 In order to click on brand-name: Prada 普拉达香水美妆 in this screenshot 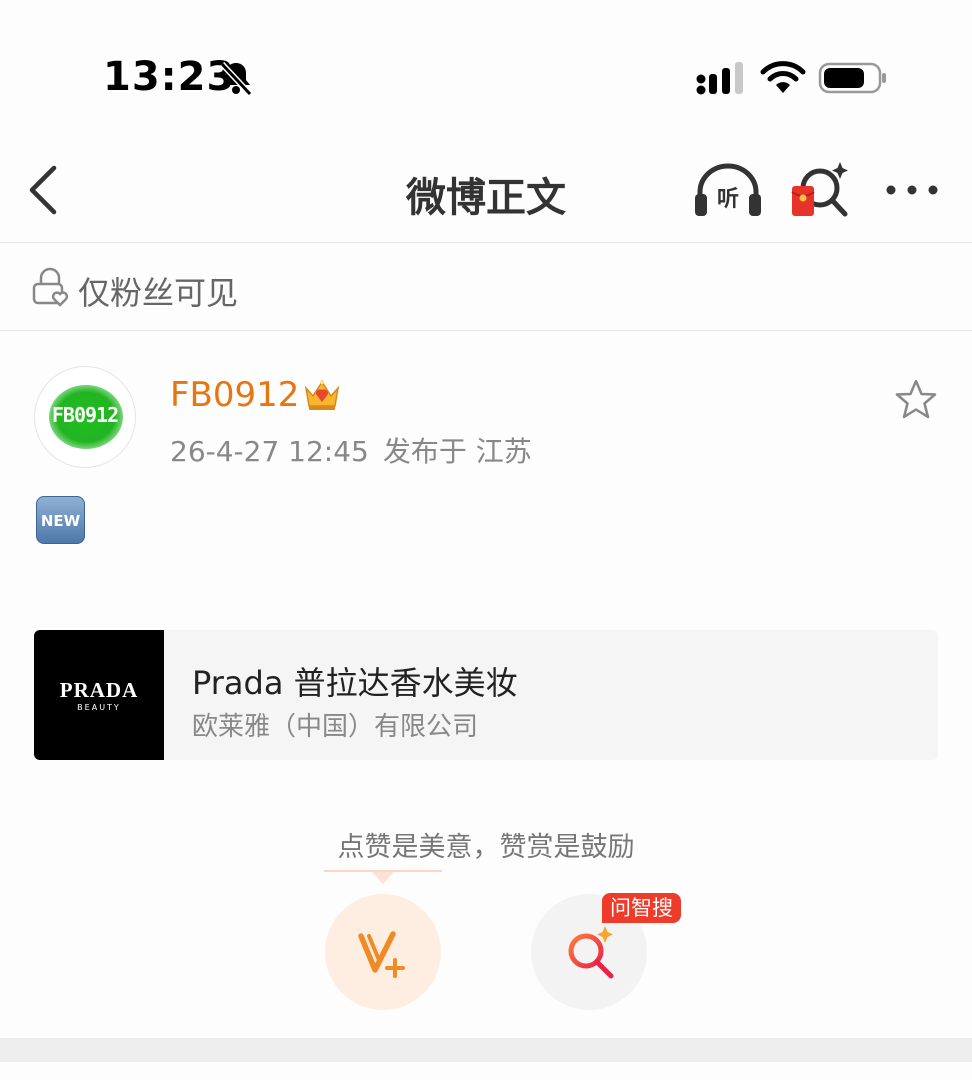, I will do `click(355, 683)`.